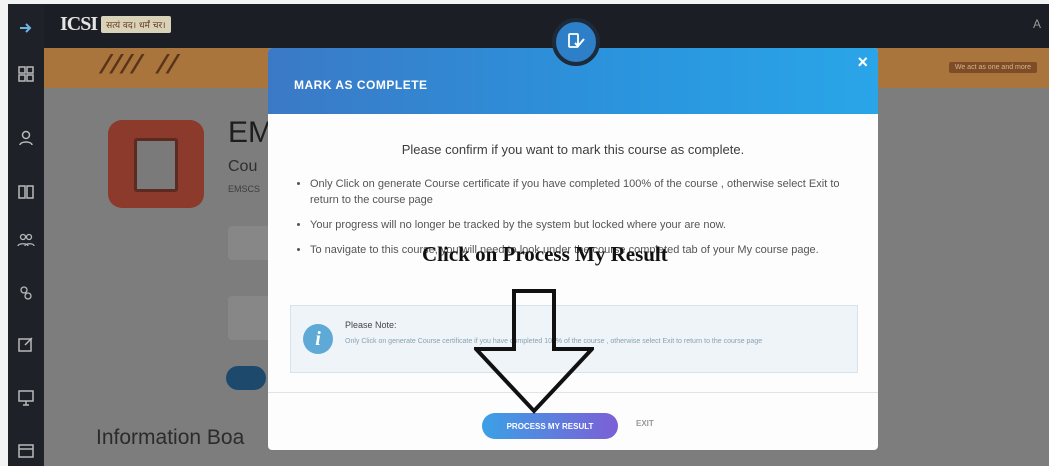  Describe the element at coordinates (246, 378) in the screenshot. I see `course-action-button` at that location.